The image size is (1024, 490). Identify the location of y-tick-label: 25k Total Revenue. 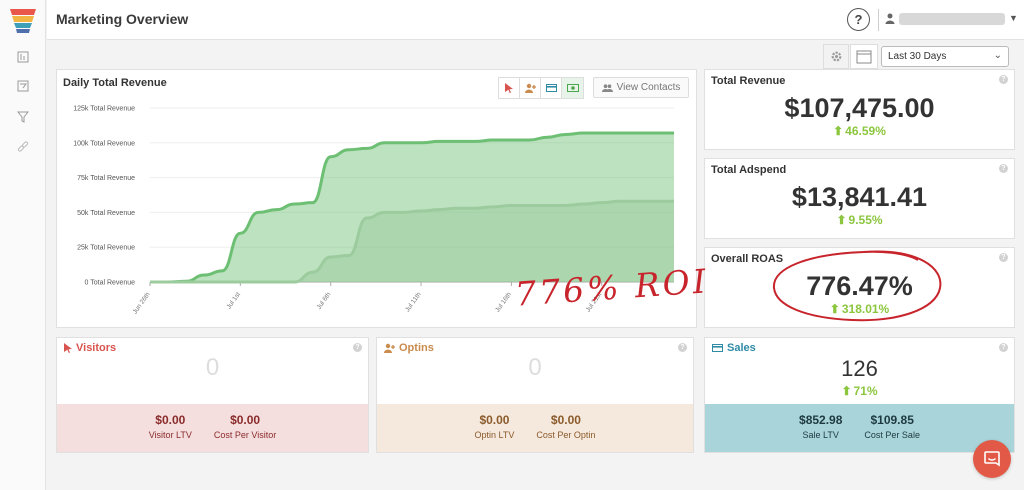
(106, 248).